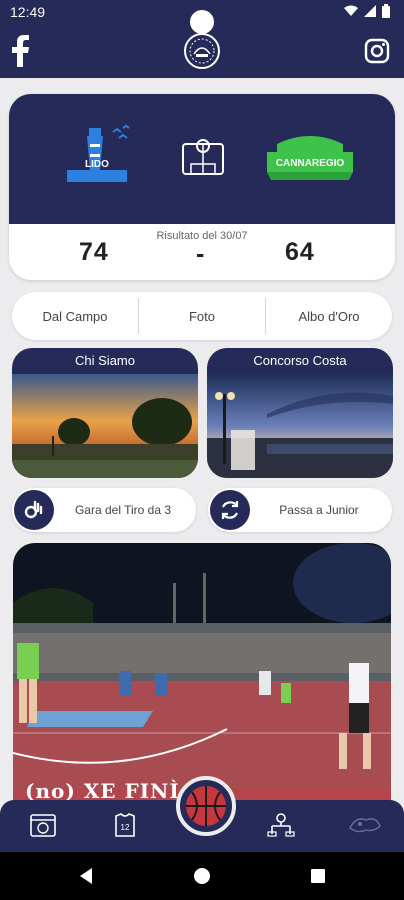 The height and width of the screenshot is (900, 404). Describe the element at coordinates (123, 510) in the screenshot. I see `gara-label: Gara del Tiro da 3` at that location.